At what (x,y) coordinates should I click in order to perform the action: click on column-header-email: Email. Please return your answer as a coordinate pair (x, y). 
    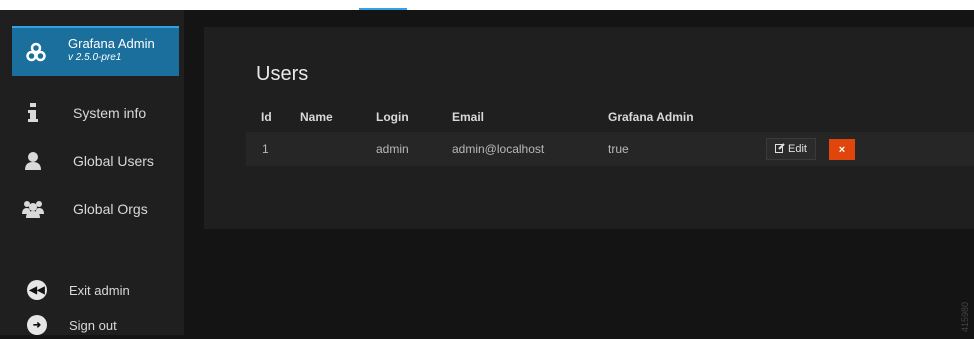
    Looking at the image, I should click on (468, 117).